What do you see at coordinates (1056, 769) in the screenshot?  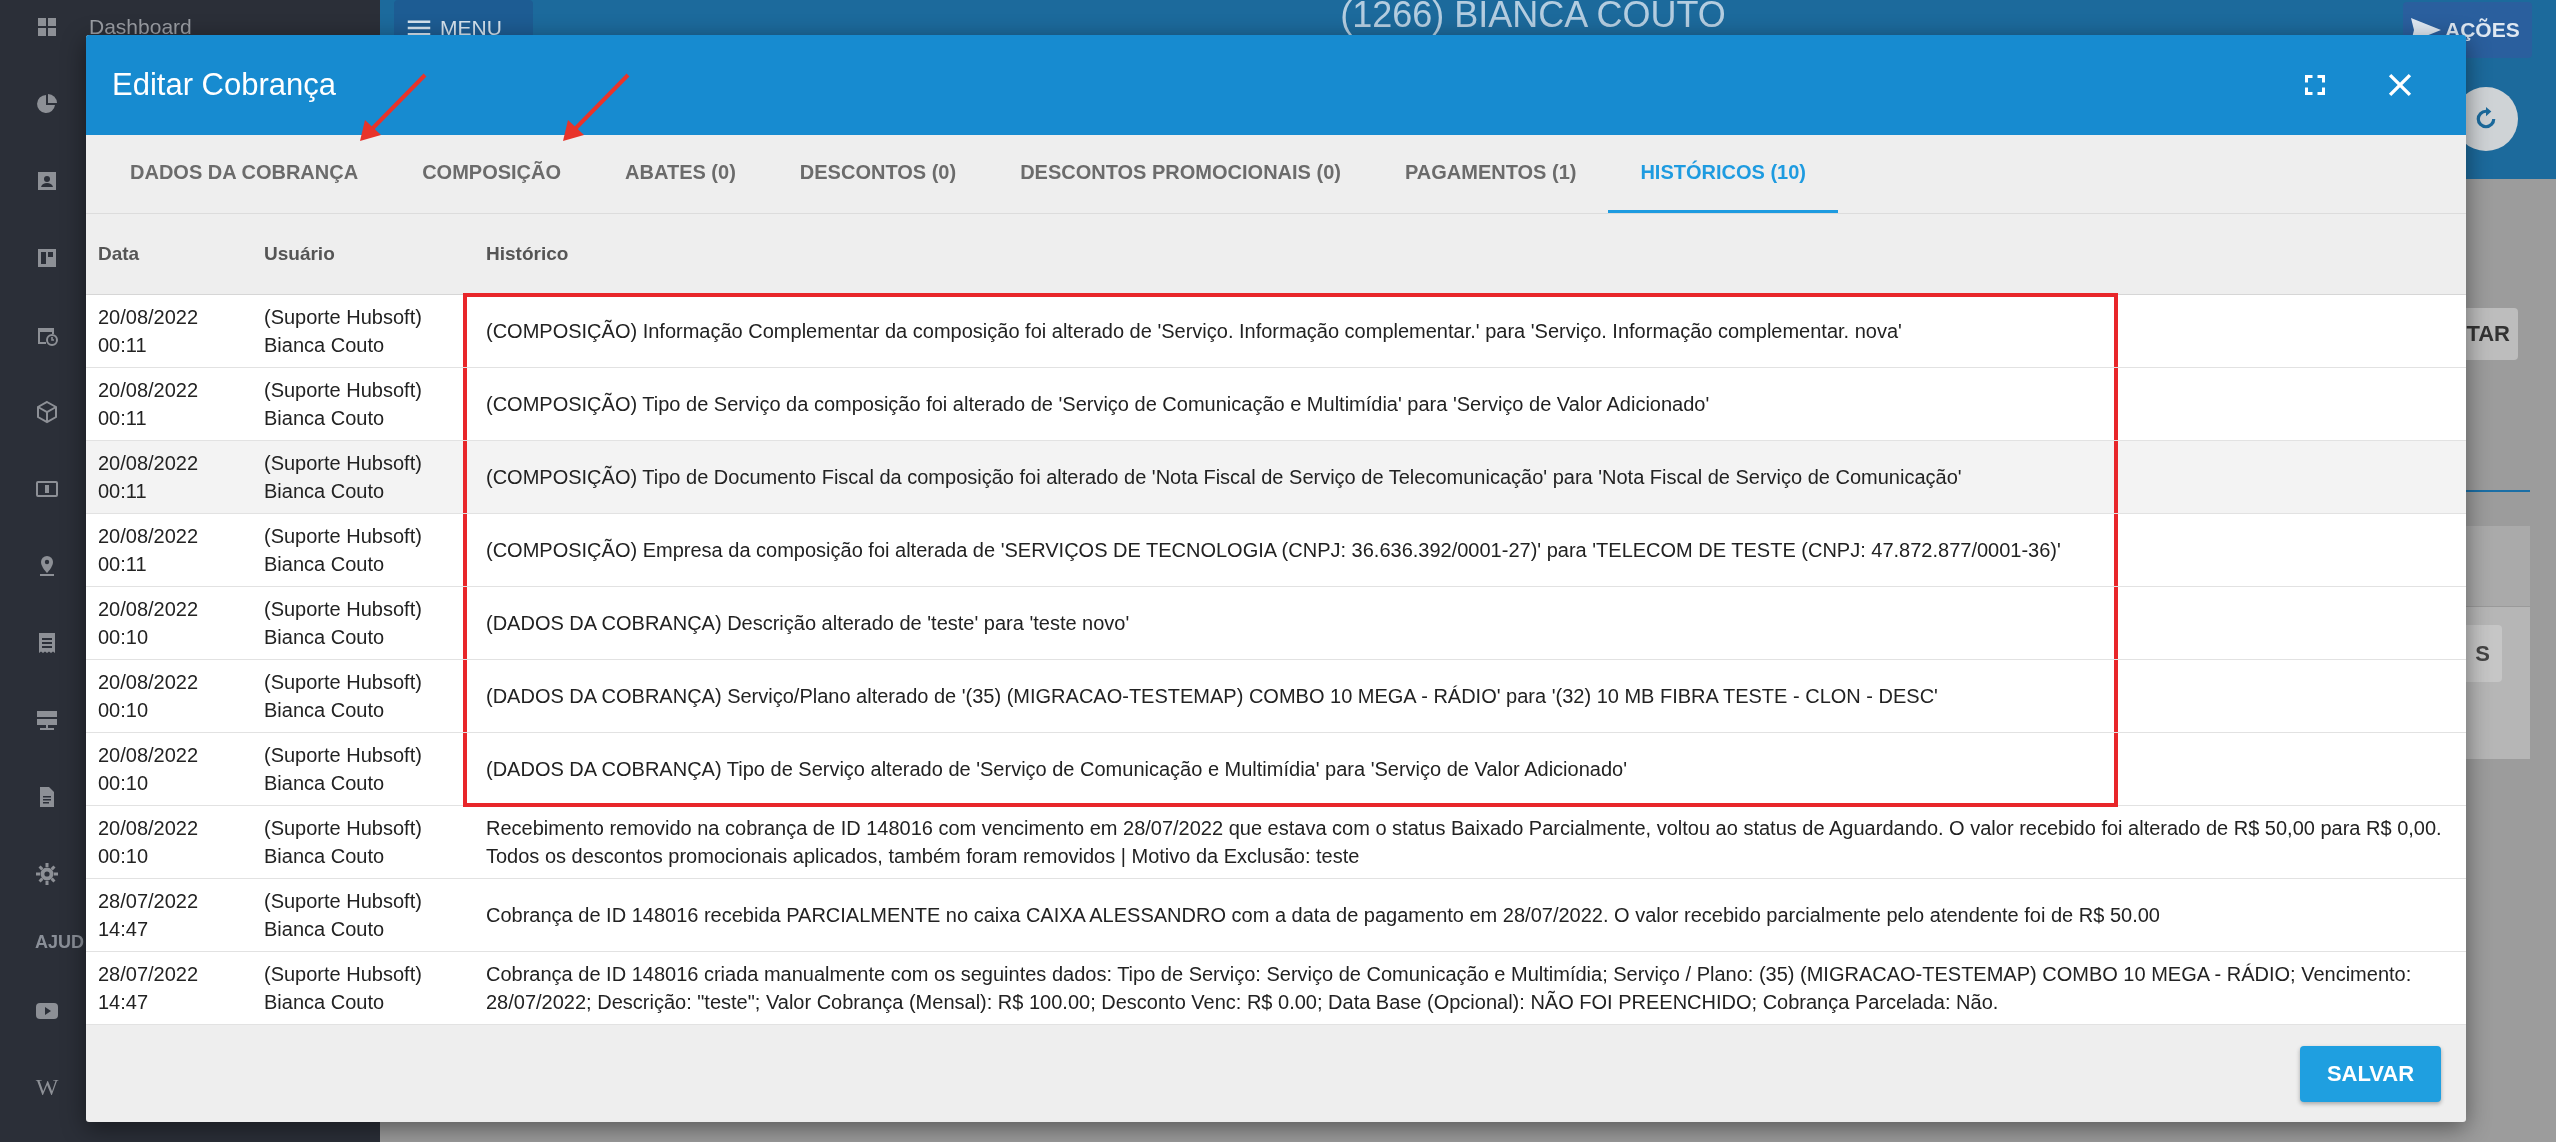 I see `table-cell-text: (DADOS DA COBRANÇA) Tipo de Serviço alterado de 'Serviço de Comunicação e Multimídia' para 'Serviço de Valor Adicionado'` at bounding box center [1056, 769].